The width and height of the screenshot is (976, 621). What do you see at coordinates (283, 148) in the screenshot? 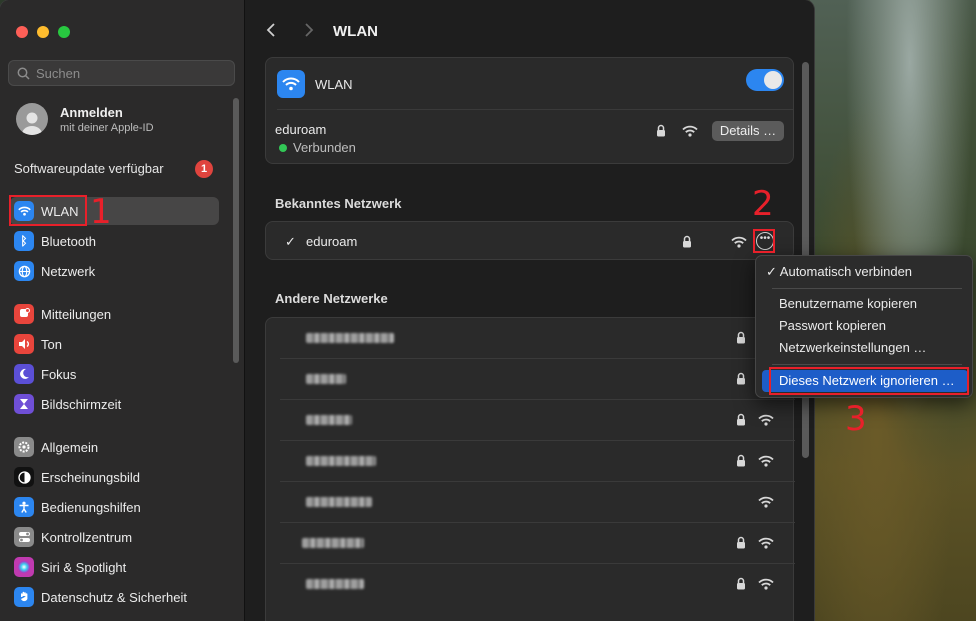
I see `connected-dot-icon` at bounding box center [283, 148].